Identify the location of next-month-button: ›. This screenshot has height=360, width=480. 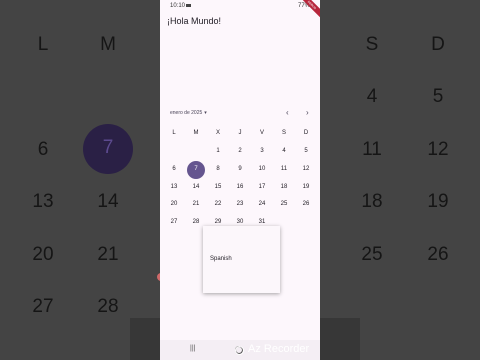
(307, 112).